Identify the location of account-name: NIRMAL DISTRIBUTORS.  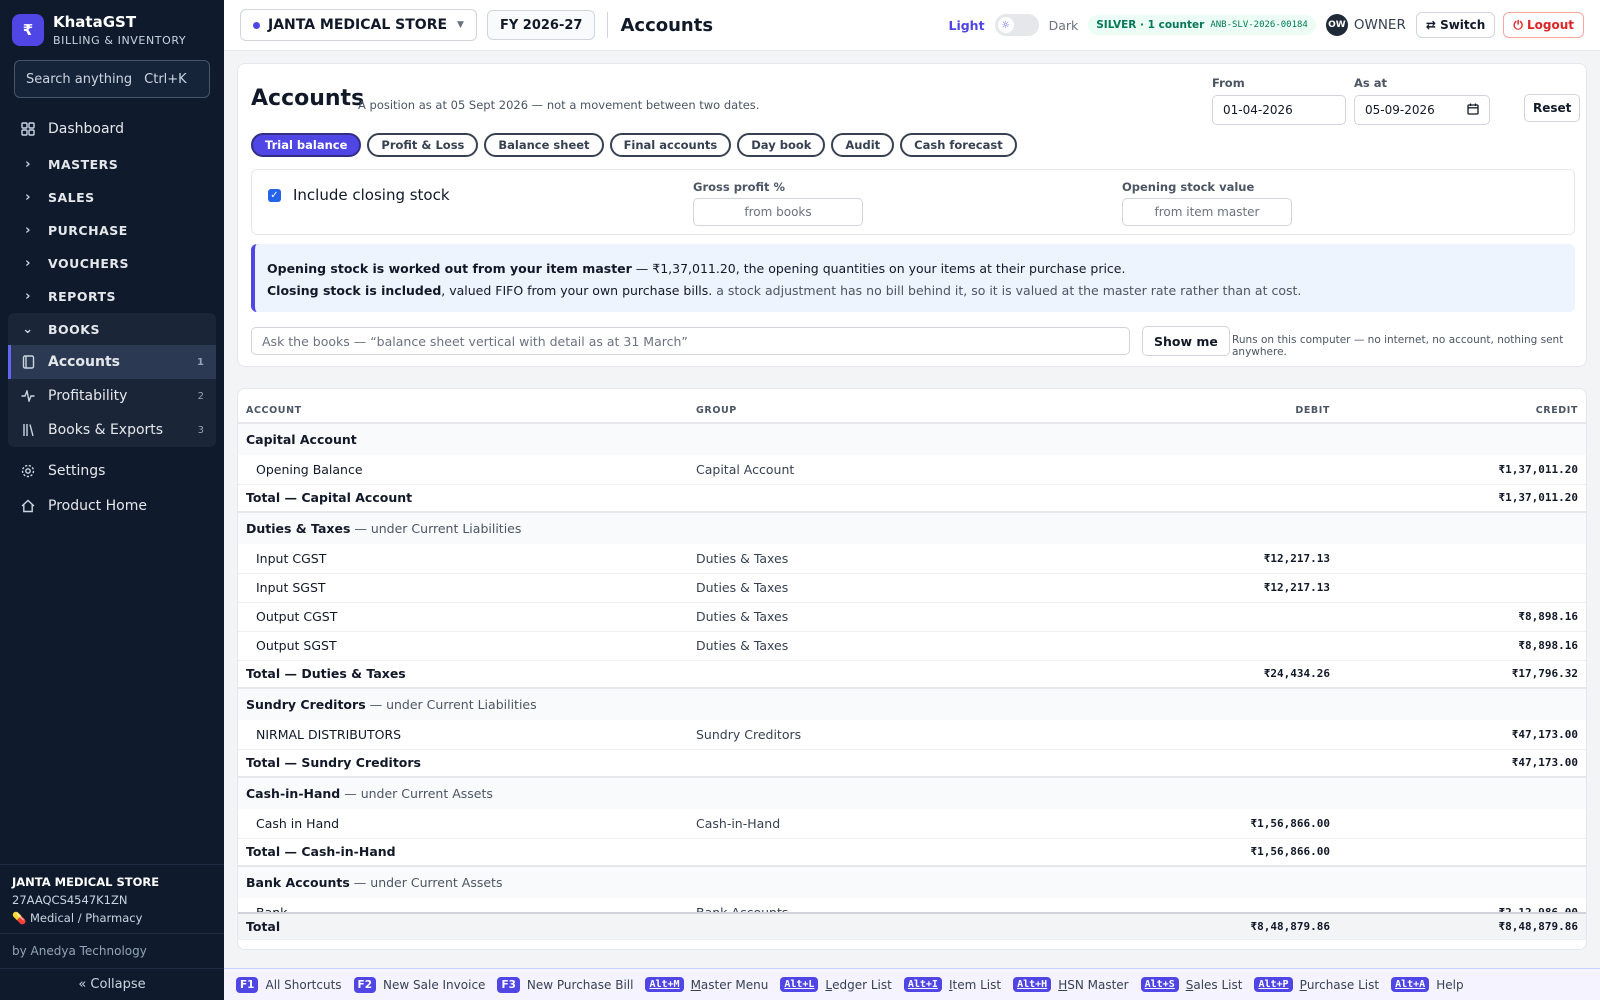
(463, 735).